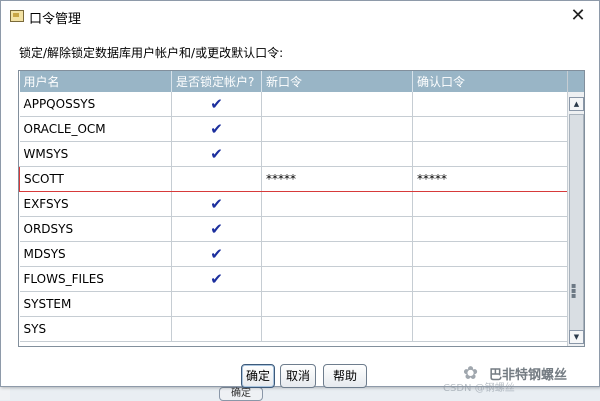 The image size is (600, 401). Describe the element at coordinates (95, 254) in the screenshot. I see `username-cell: MDSYS` at that location.